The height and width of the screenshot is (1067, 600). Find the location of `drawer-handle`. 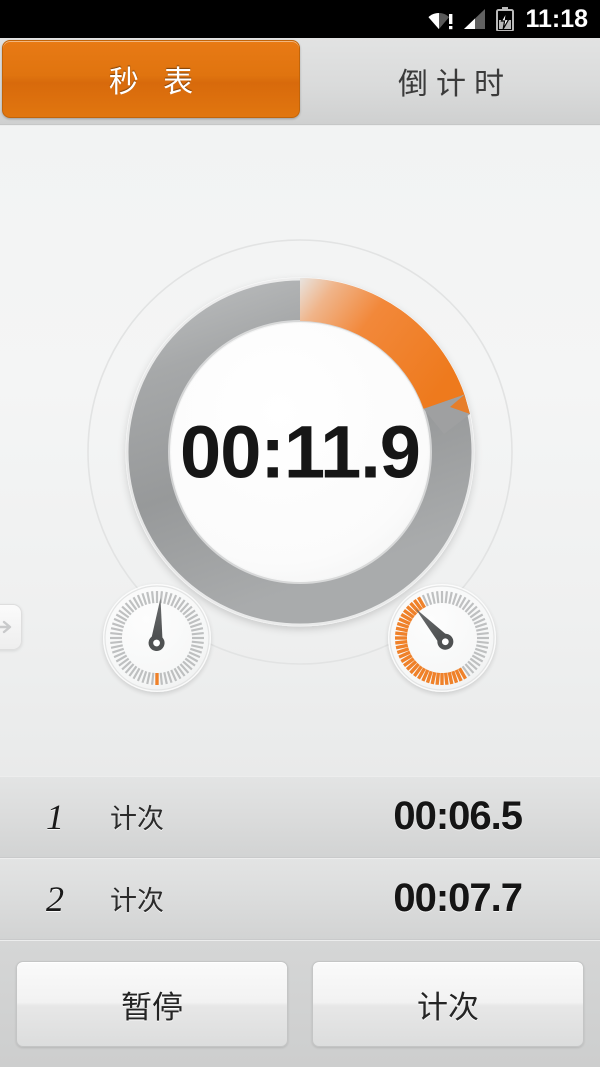

drawer-handle is located at coordinates (11, 627).